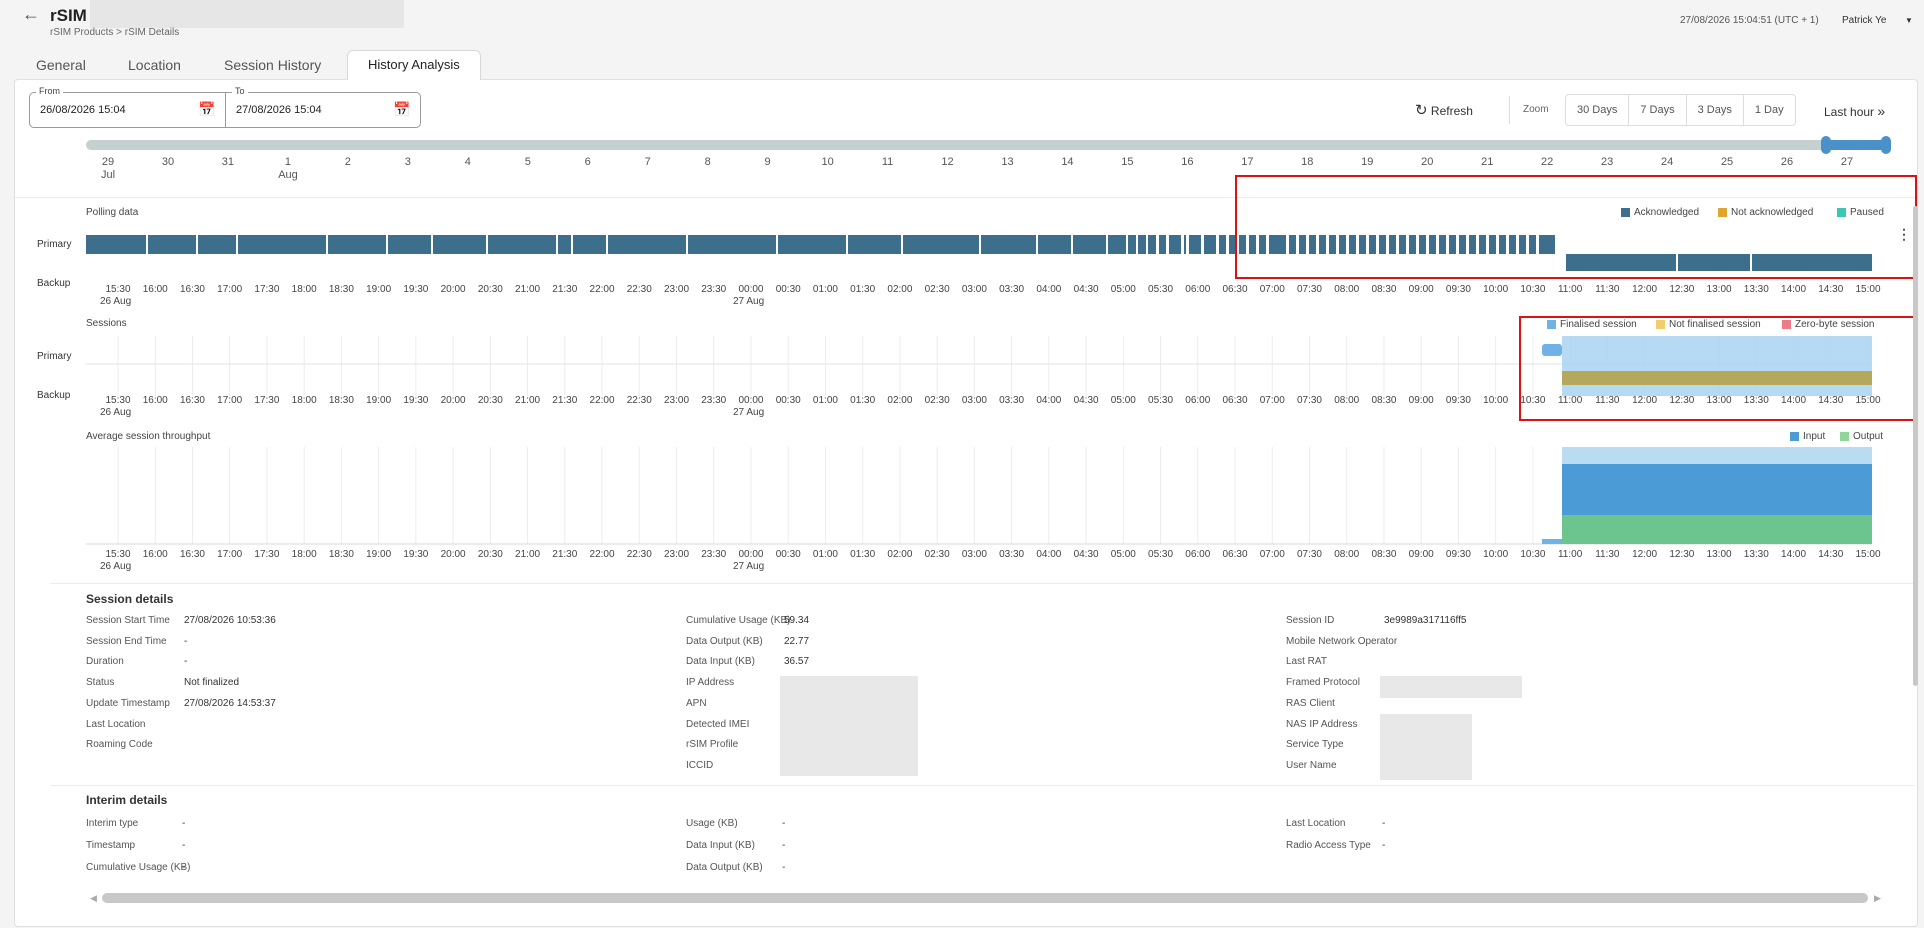 This screenshot has width=1924, height=928. What do you see at coordinates (414, 65) in the screenshot?
I see `tab-history-analysis: History Analysis` at bounding box center [414, 65].